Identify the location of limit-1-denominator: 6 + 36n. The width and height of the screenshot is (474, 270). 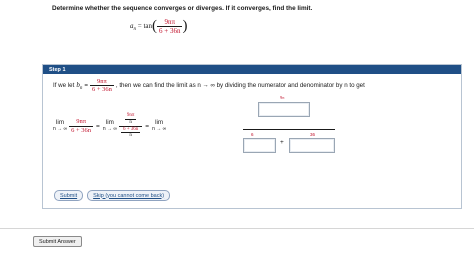
(81, 130).